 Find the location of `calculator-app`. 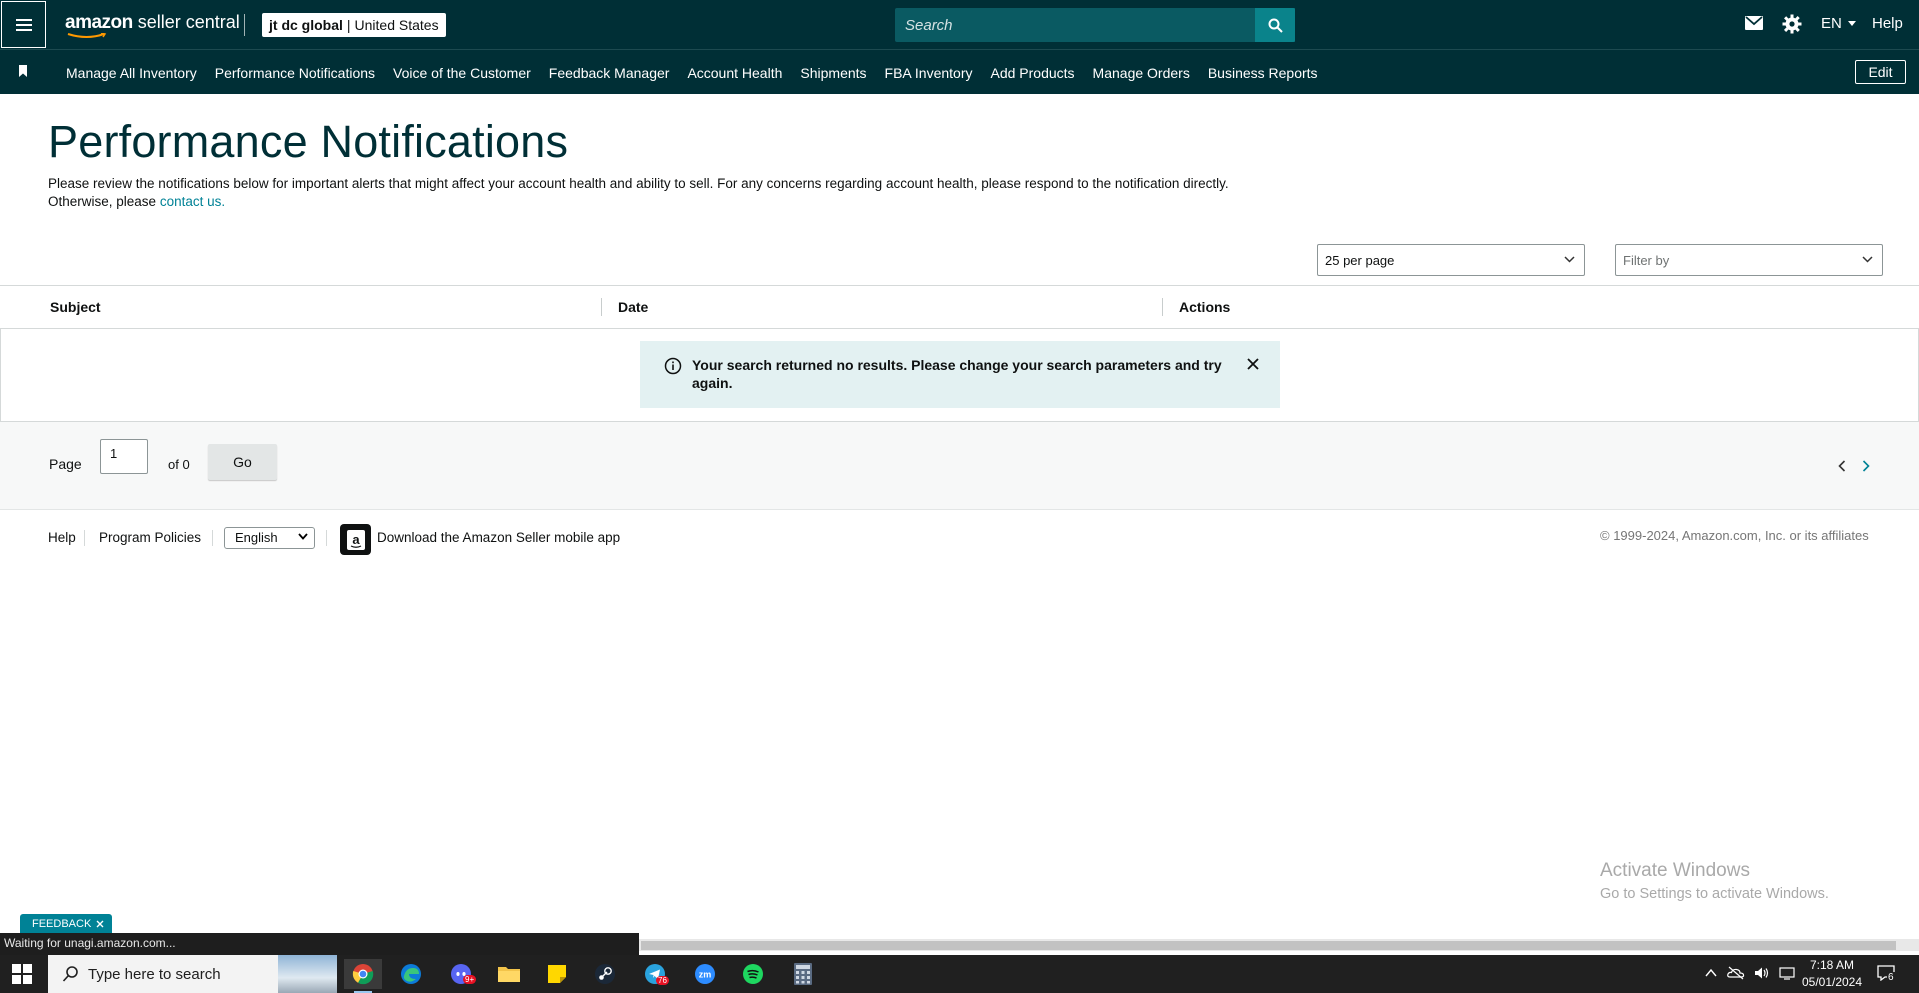

calculator-app is located at coordinates (803, 974).